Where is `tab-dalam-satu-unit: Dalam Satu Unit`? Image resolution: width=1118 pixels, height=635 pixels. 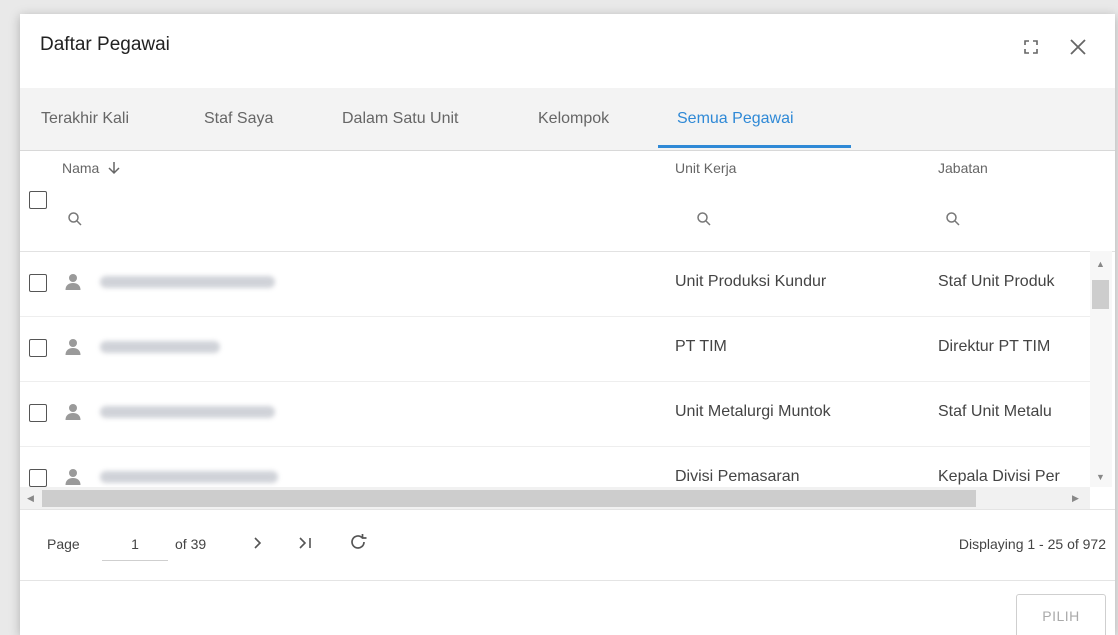
tab-dalam-satu-unit: Dalam Satu Unit is located at coordinates (400, 119).